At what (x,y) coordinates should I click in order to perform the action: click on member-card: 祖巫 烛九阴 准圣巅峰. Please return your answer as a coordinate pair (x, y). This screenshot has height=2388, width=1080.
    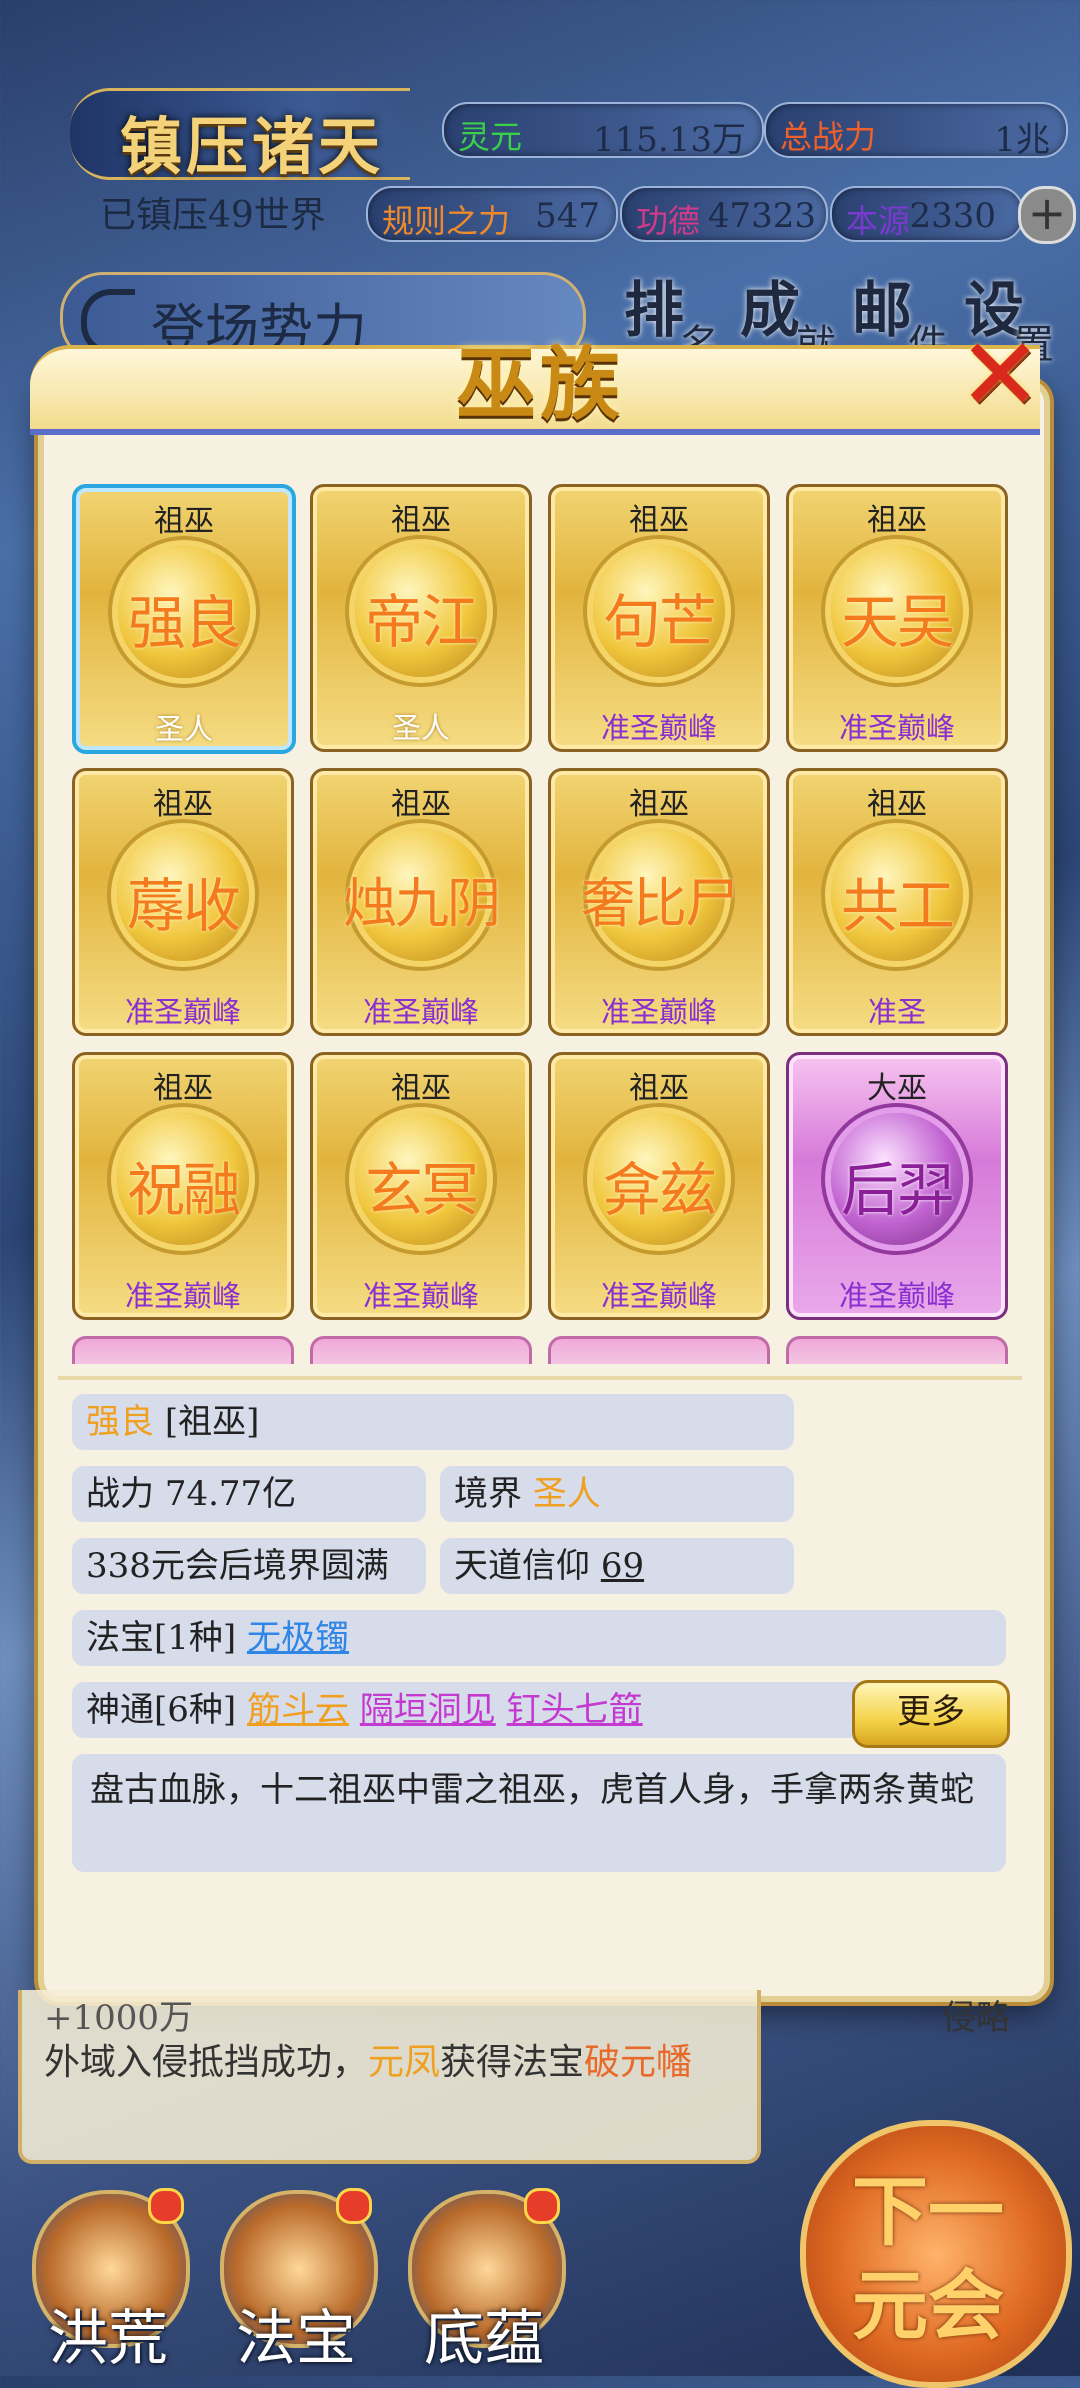
    Looking at the image, I should click on (421, 902).